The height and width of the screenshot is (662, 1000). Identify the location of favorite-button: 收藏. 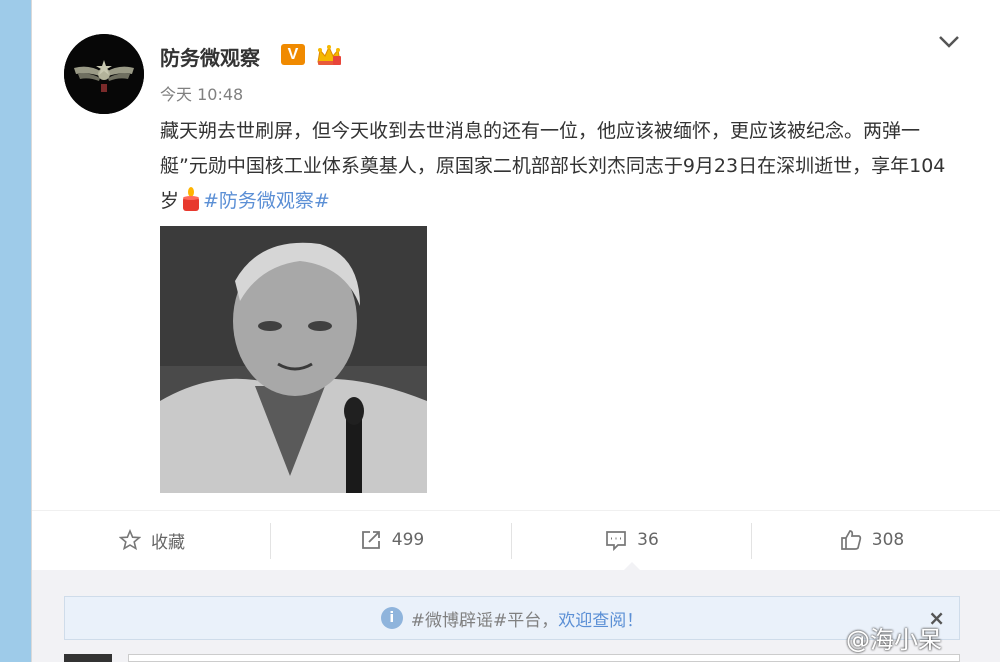
(152, 540).